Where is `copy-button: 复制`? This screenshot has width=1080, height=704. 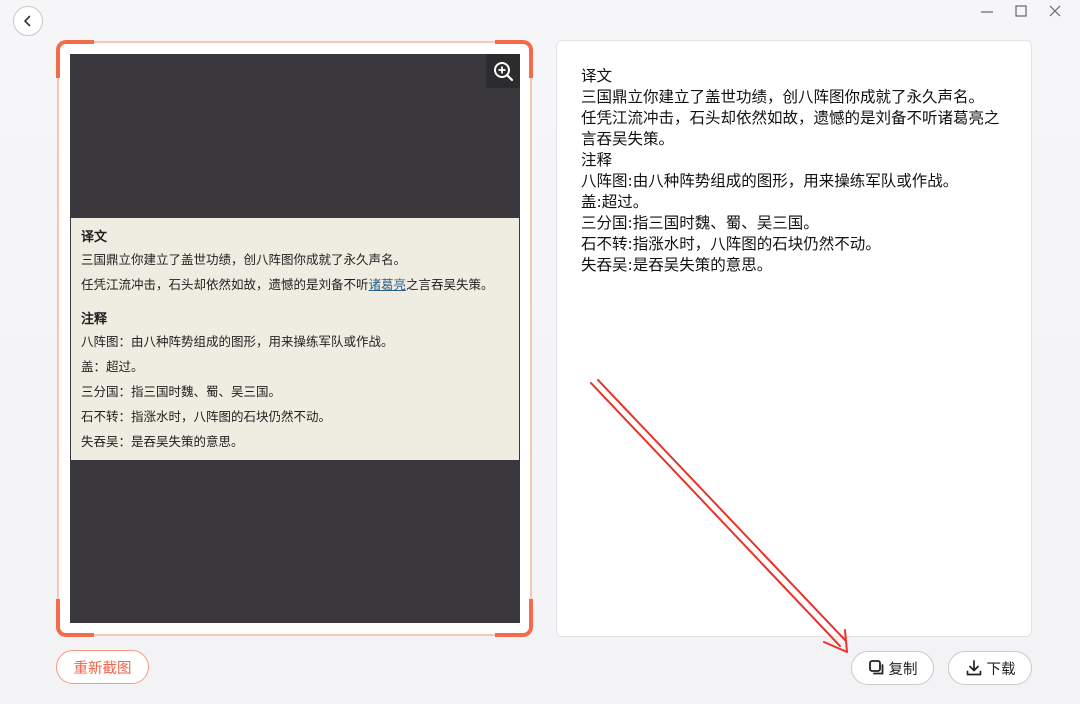
copy-button: 复制 is located at coordinates (892, 668).